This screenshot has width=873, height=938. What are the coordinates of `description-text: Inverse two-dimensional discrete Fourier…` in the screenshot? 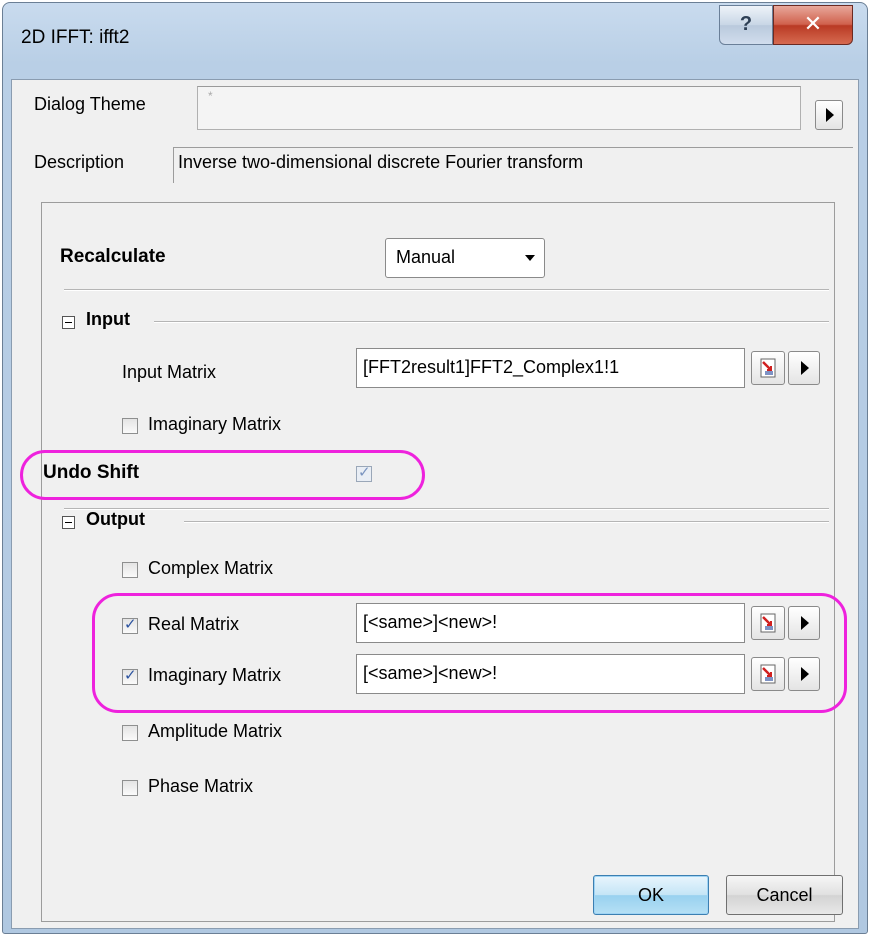 It's located at (381, 162).